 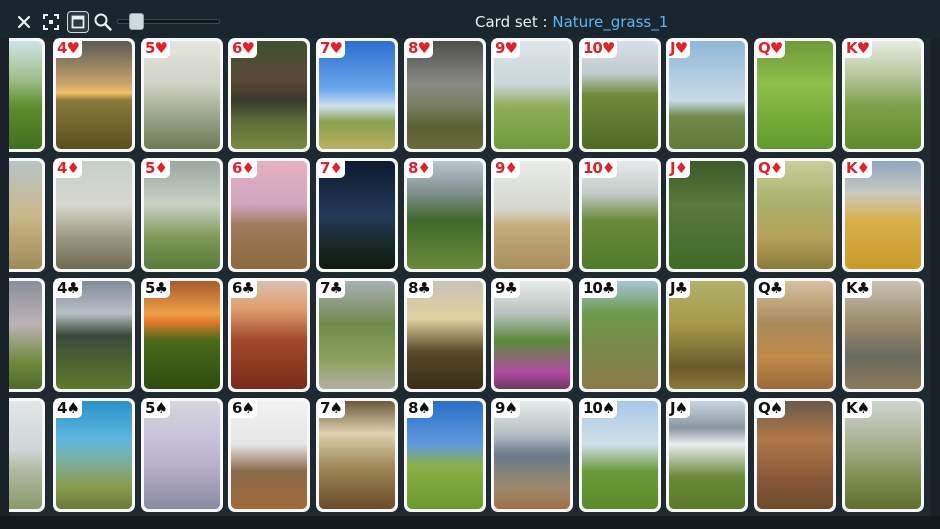 I want to click on card-rank-label: 5♠, so click(x=156, y=408).